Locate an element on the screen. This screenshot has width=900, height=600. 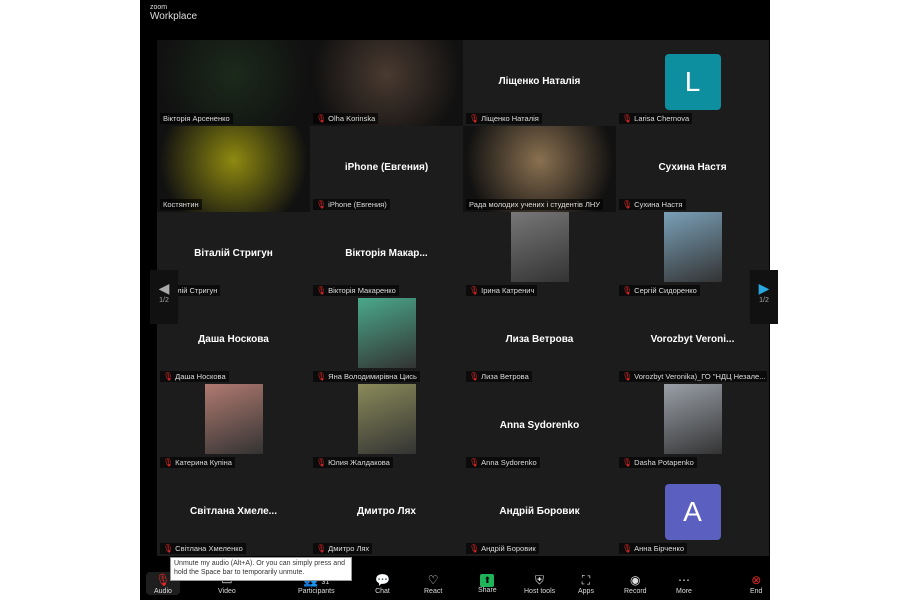
participant-center-name: Ліщенко Наталія is located at coordinates (539, 81).